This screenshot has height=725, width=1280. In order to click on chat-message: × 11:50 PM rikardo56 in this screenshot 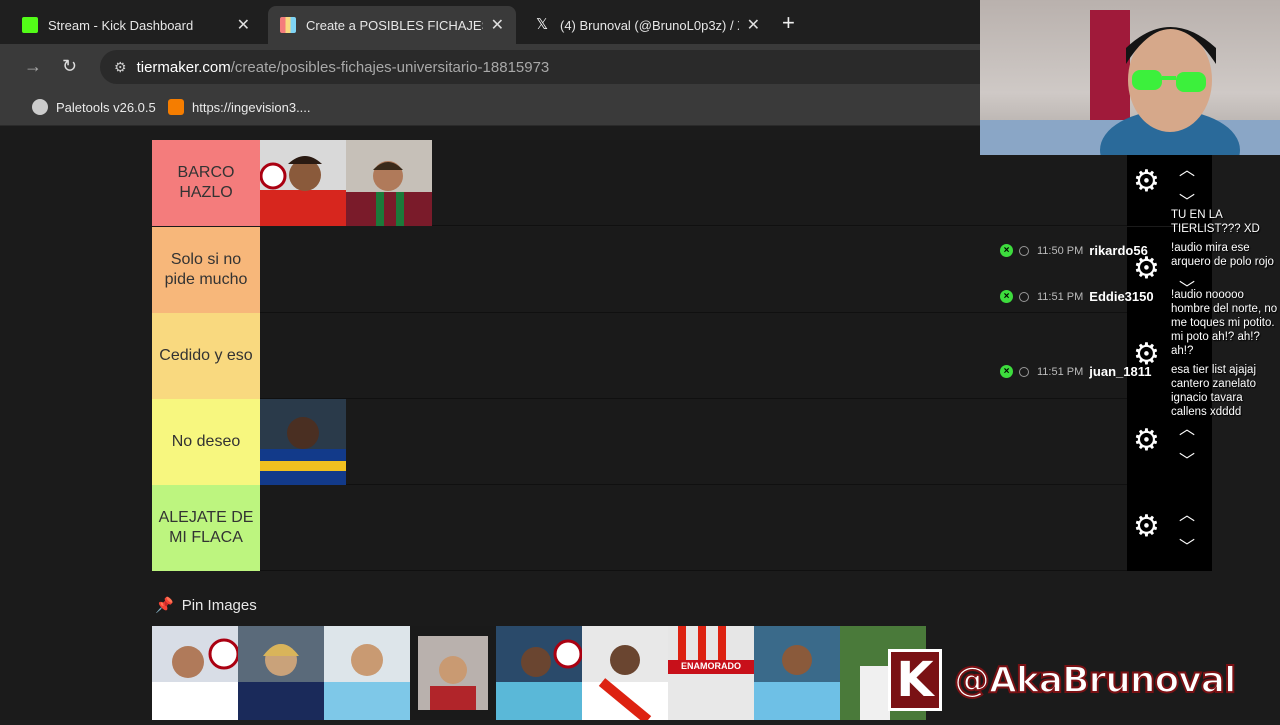, I will do `click(1074, 250)`.